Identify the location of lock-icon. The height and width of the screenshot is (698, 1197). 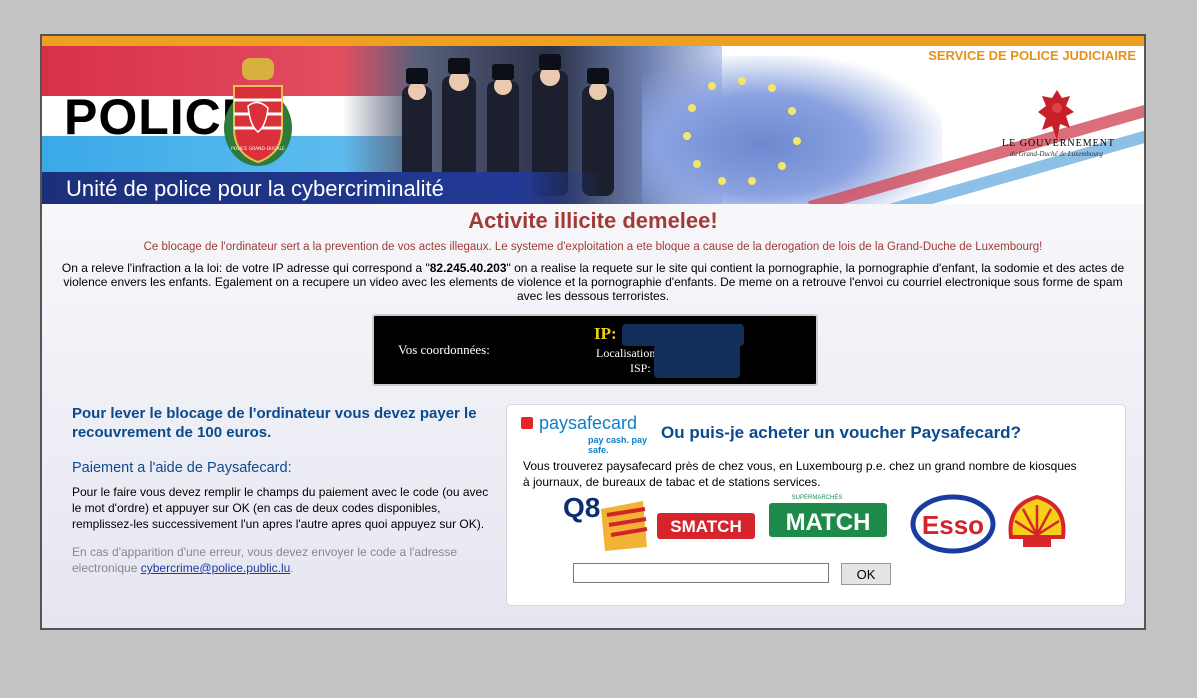
(527, 423).